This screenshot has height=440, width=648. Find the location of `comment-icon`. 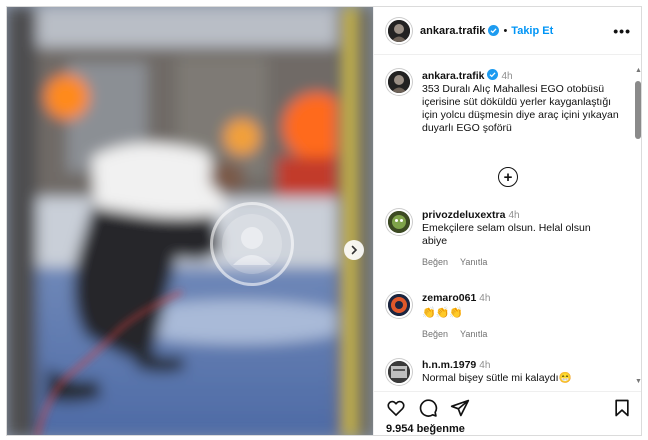

comment-icon is located at coordinates (428, 408).